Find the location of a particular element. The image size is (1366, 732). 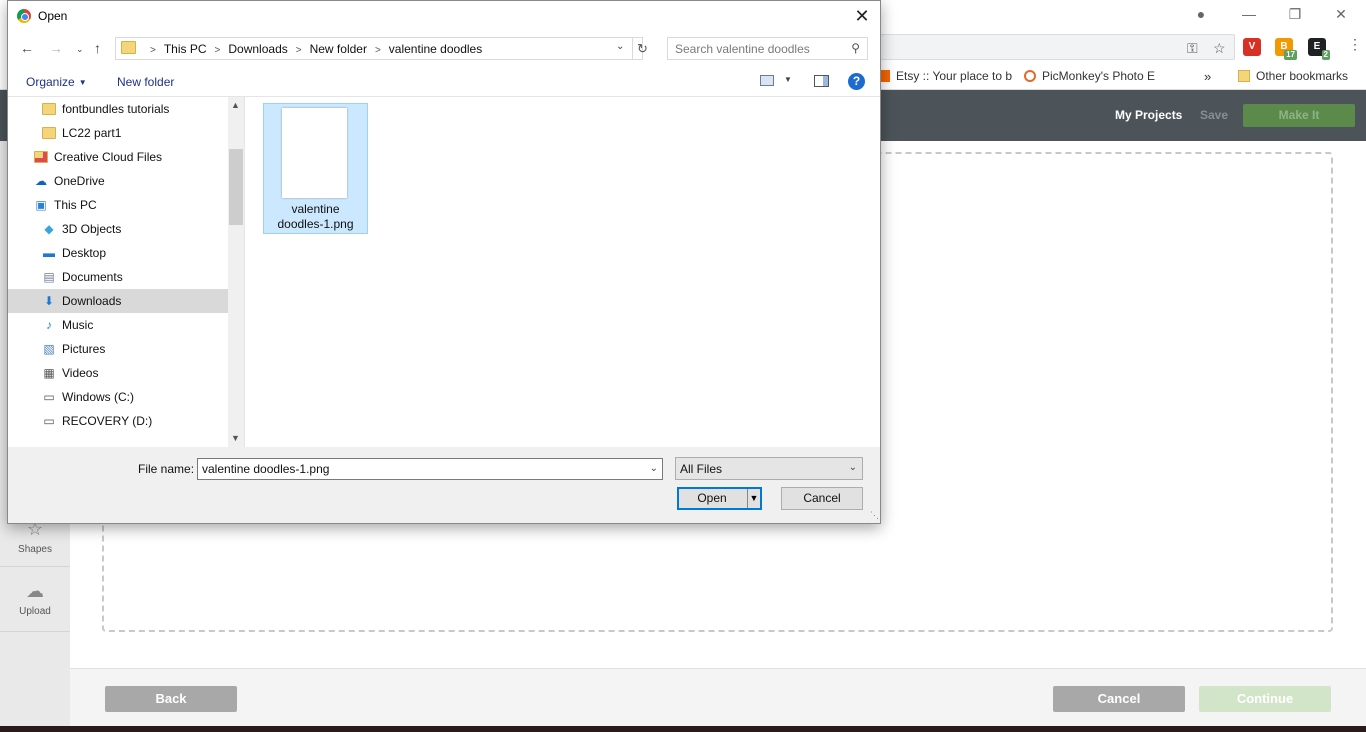

extension-icon: V is located at coordinates (1252, 47).